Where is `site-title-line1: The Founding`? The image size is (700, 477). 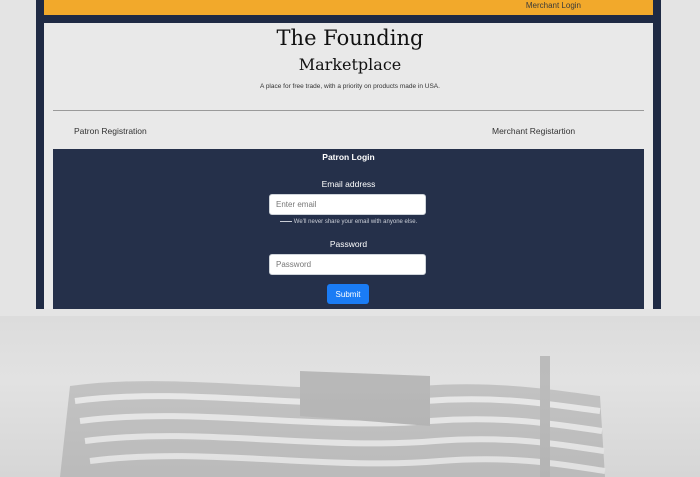 site-title-line1: The Founding is located at coordinates (350, 38).